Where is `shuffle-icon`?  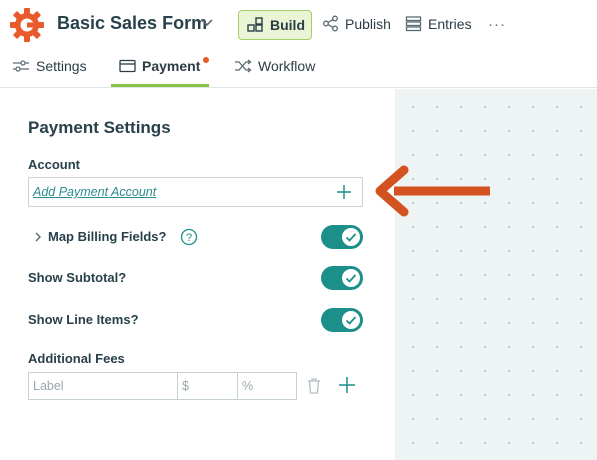
shuffle-icon is located at coordinates (243, 66).